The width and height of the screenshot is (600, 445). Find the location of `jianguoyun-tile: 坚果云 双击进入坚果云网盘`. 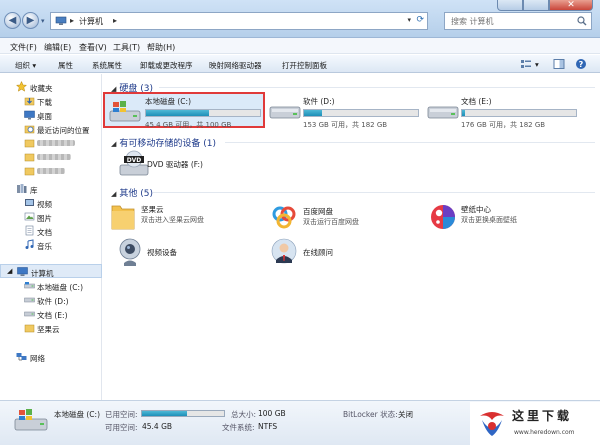

jianguoyun-tile: 坚果云 双击进入坚果云网盘 is located at coordinates (184, 218).